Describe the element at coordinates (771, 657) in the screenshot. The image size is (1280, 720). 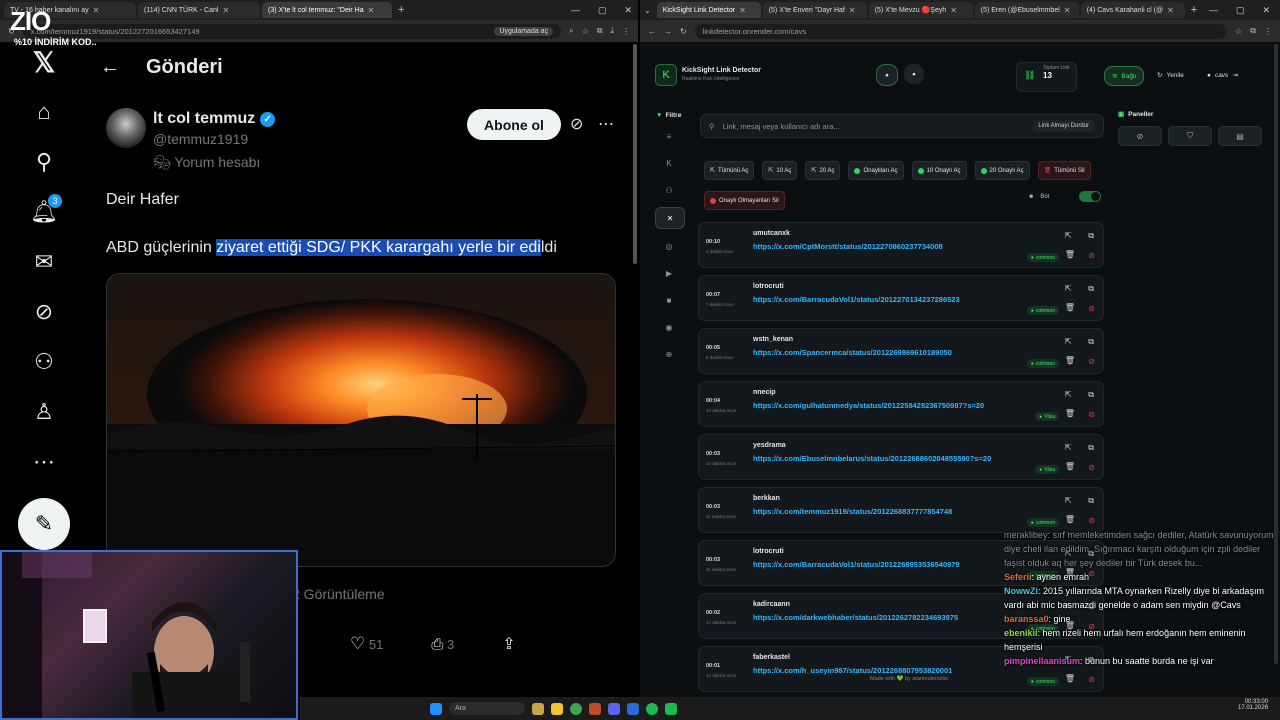
I see `link-username: faberkastel` at that location.